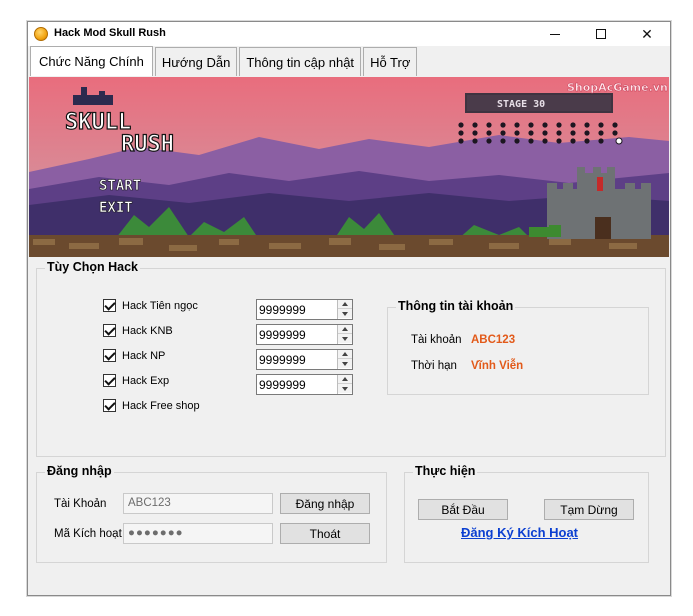  What do you see at coordinates (589, 509) in the screenshot?
I see `pause-button: Tạm Dừng` at bounding box center [589, 509].